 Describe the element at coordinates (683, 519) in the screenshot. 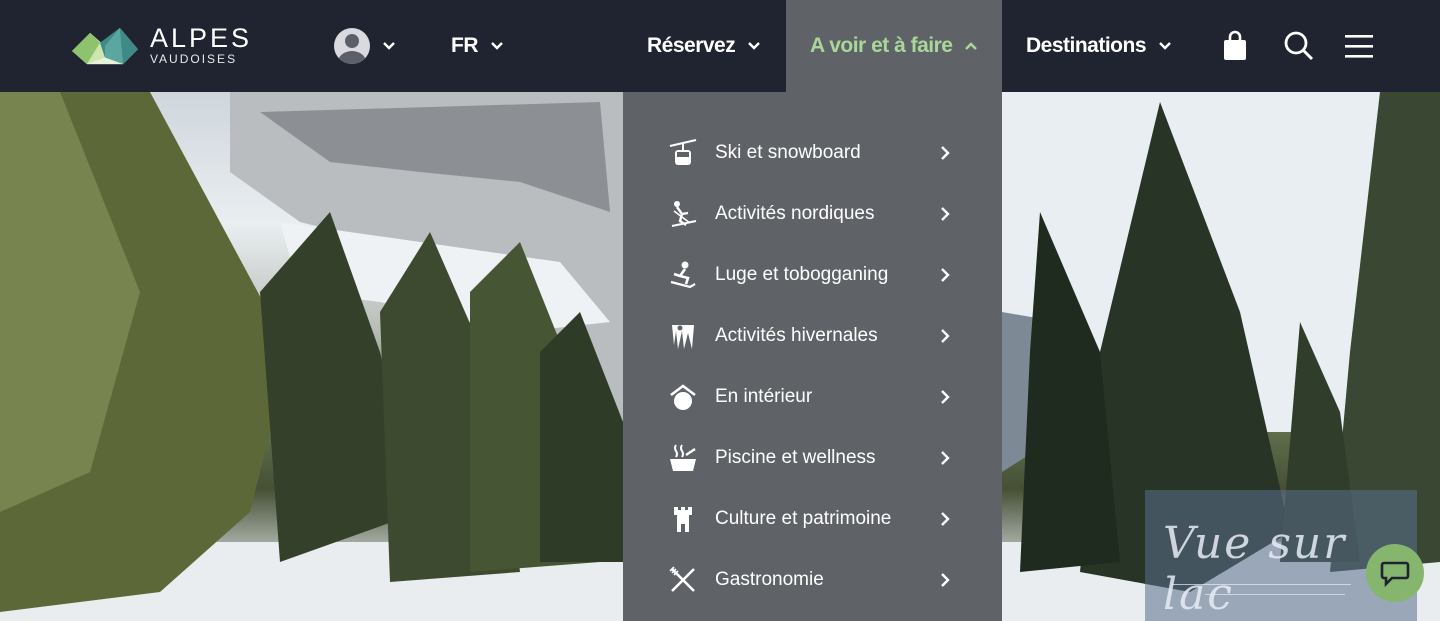

I see `castle-tower-icon` at that location.